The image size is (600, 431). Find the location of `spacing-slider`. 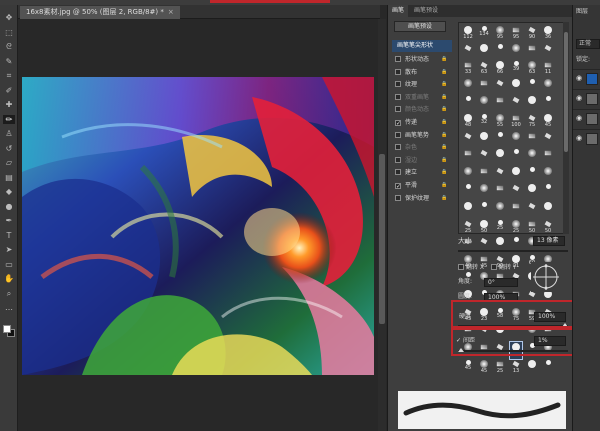

spacing-slider is located at coordinates (513, 351).